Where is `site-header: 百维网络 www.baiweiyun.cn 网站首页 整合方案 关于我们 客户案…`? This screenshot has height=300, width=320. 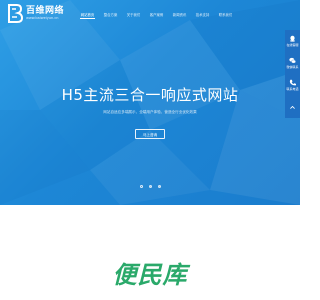
site-header: 百维网络 www.baiweiyun.cn 网站首页 整合方案 关于我们 客户案… is located at coordinates (150, 15).